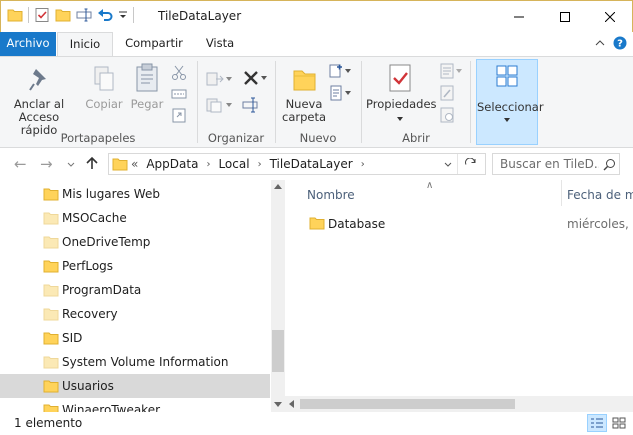 Image resolution: width=633 pixels, height=435 pixels. I want to click on open-icon, so click(447, 71).